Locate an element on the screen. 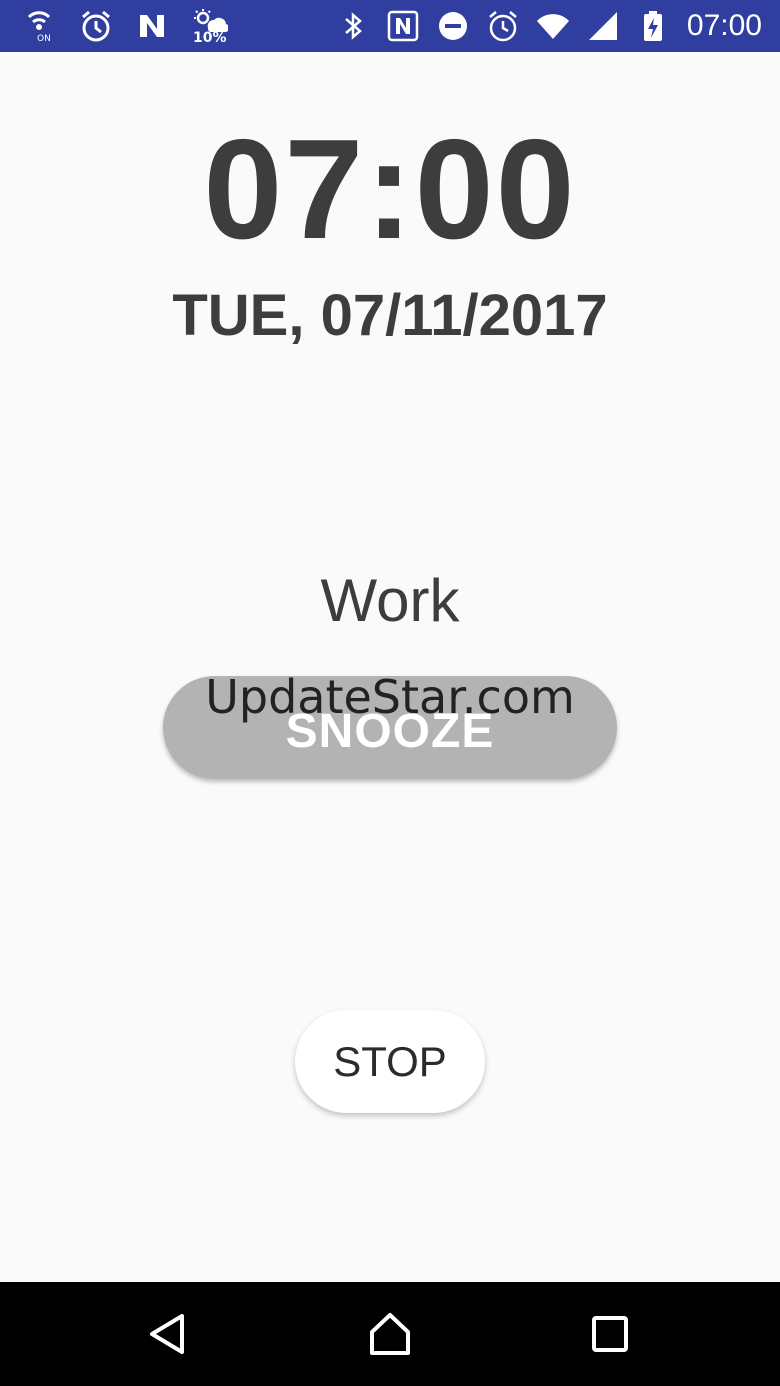  alarm-clock-icon is located at coordinates (96, 26).